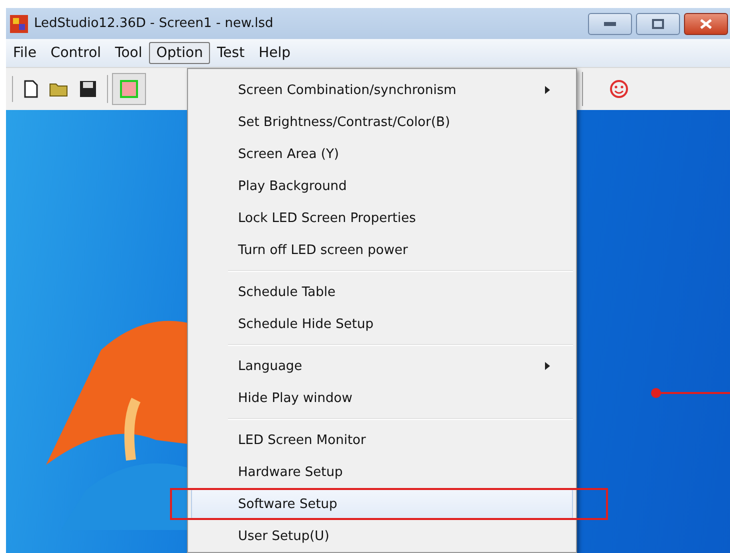  Describe the element at coordinates (179, 53) in the screenshot. I see `menu-item: Option` at that location.